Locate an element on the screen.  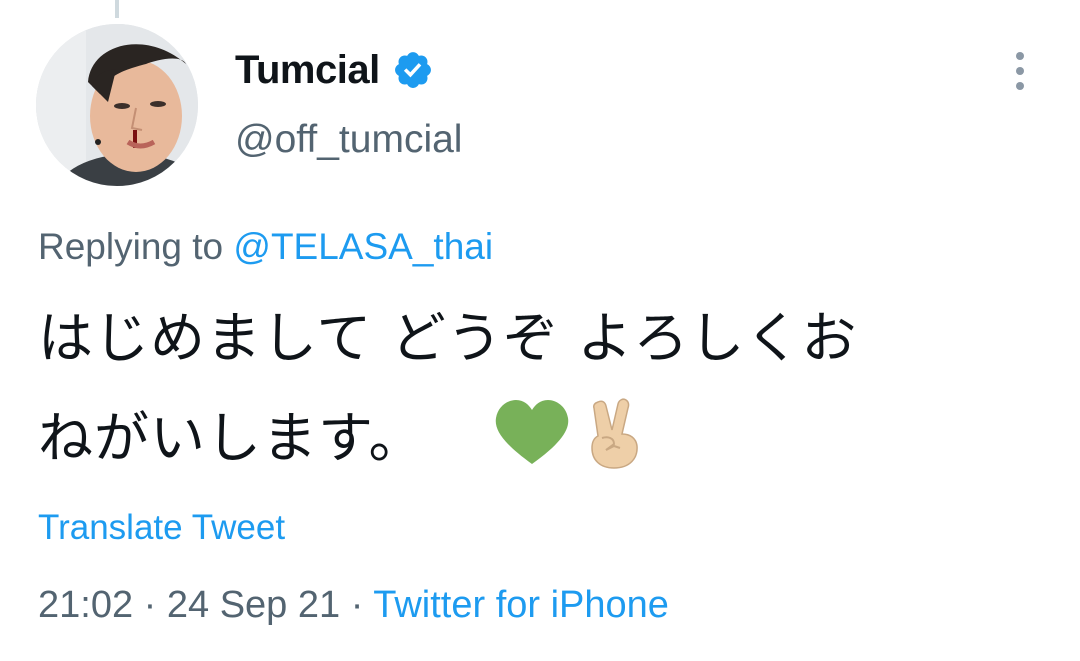
display-name: Tumcial is located at coordinates (307, 70).